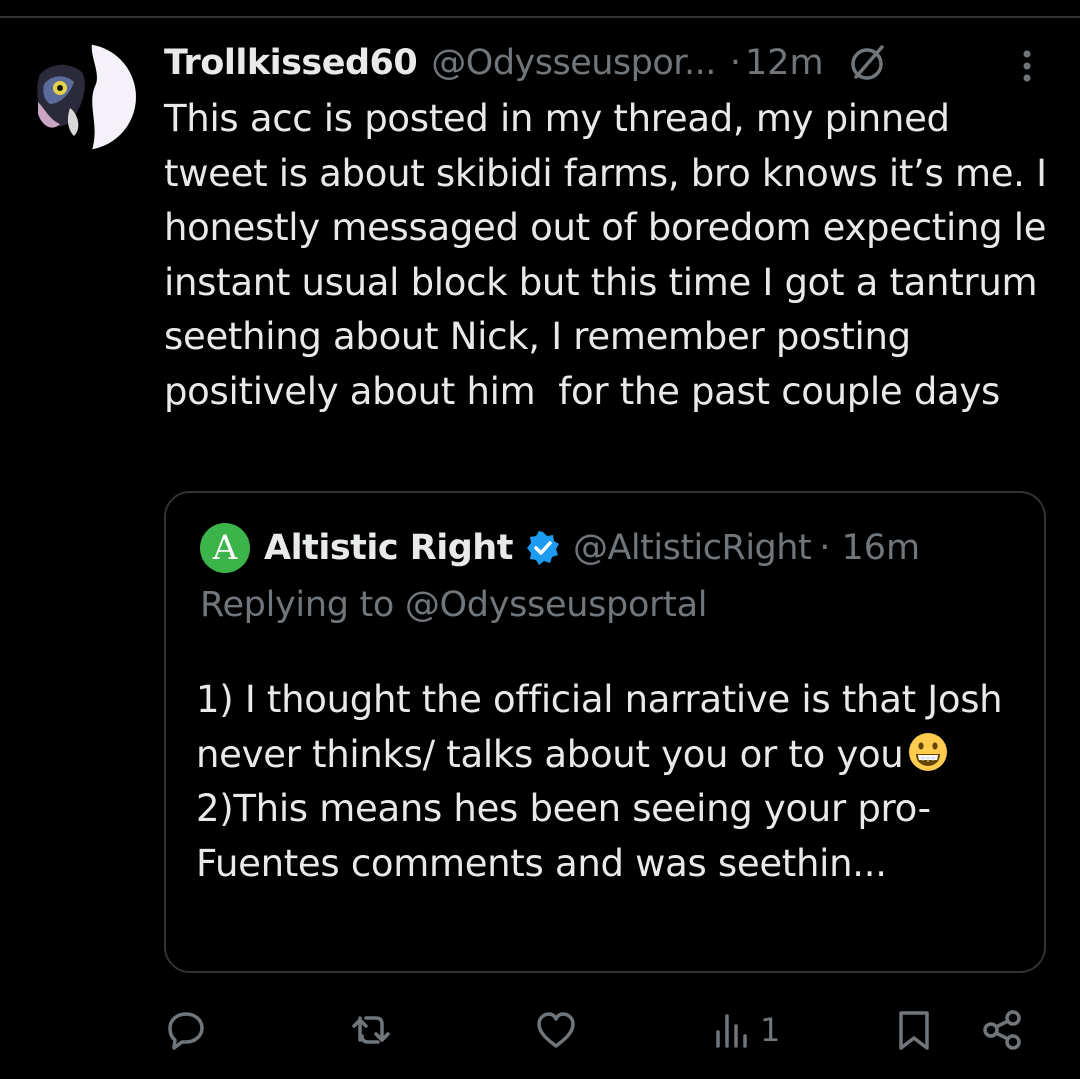 The width and height of the screenshot is (1080, 1079). Describe the element at coordinates (83, 97) in the screenshot. I see `avatar` at that location.